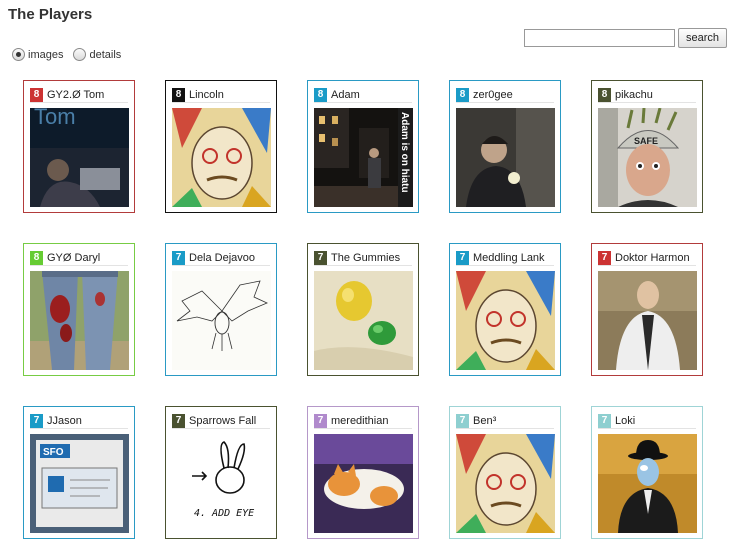 This screenshot has height=554, width=736. I want to click on player-name: The Gummies, so click(365, 258).